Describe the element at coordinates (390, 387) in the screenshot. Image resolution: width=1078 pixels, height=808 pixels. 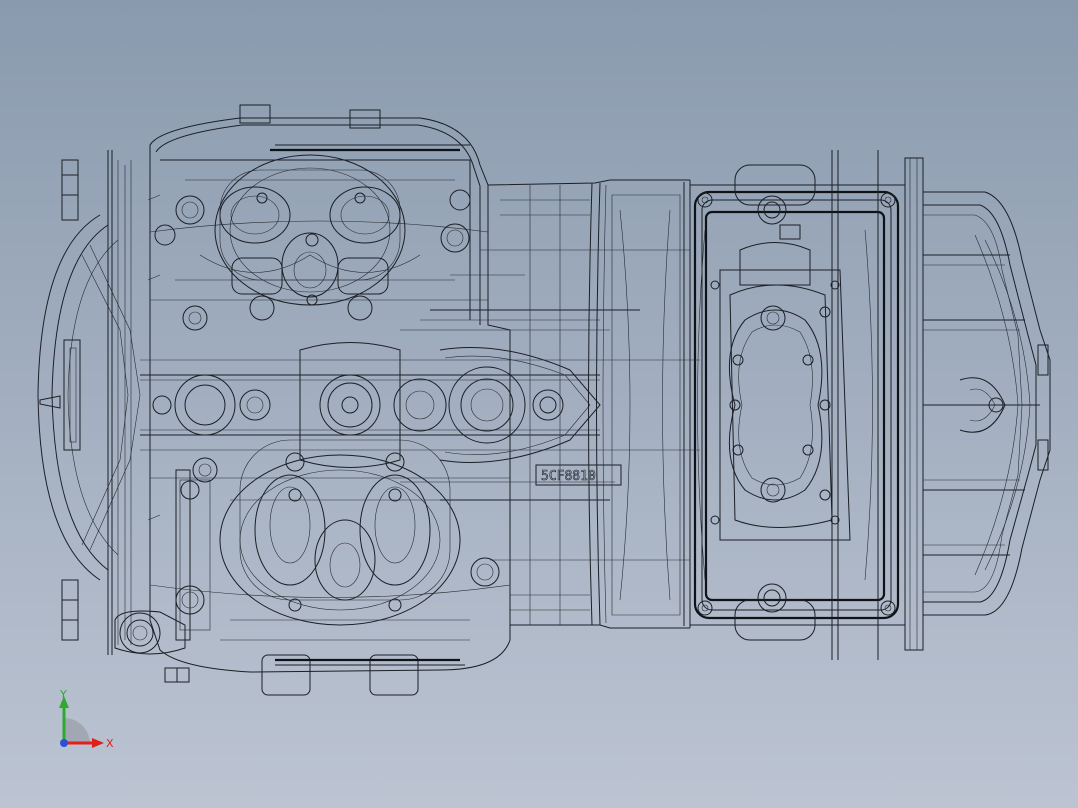
I see `crankshaft-row` at that location.